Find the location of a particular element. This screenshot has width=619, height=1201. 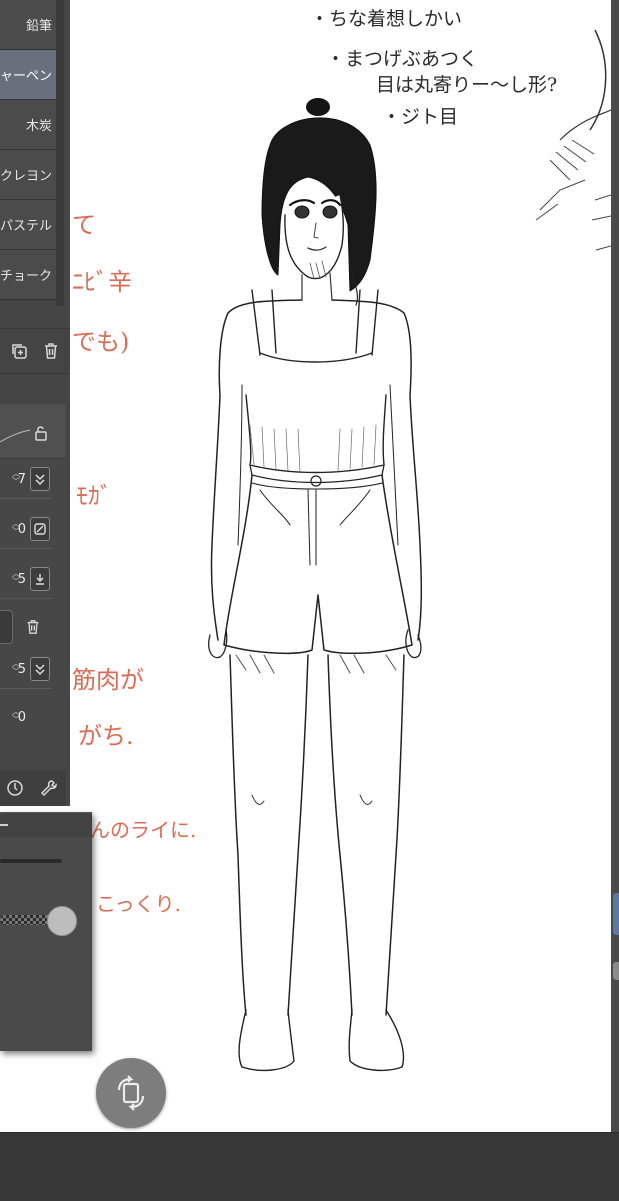

rotate-icon is located at coordinates (131, 1093).